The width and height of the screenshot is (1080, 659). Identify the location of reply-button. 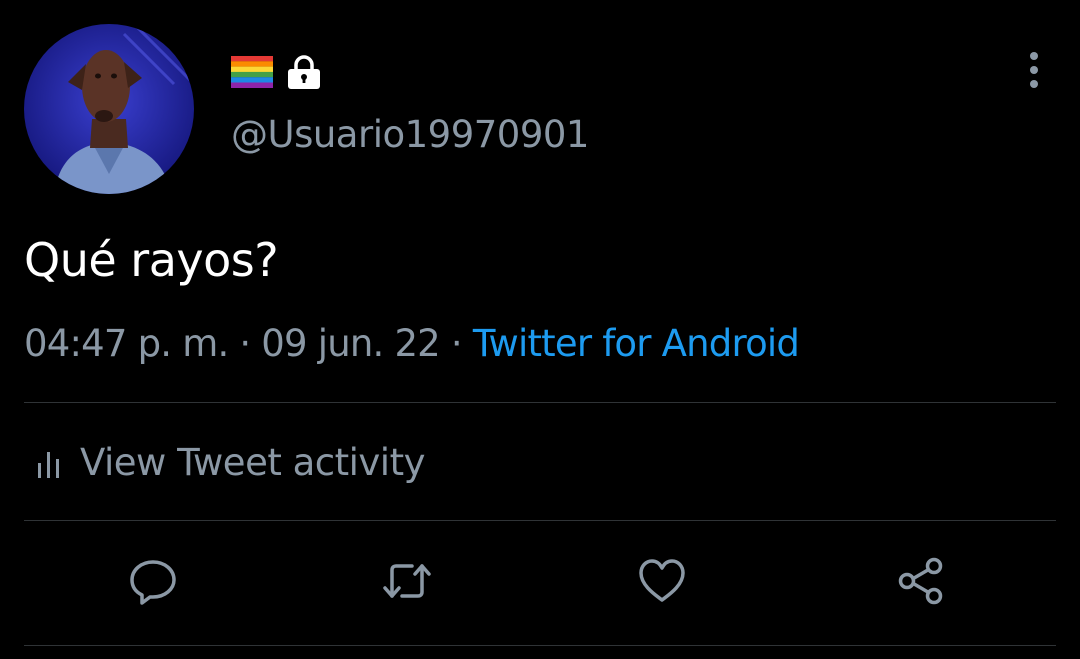
(153, 581).